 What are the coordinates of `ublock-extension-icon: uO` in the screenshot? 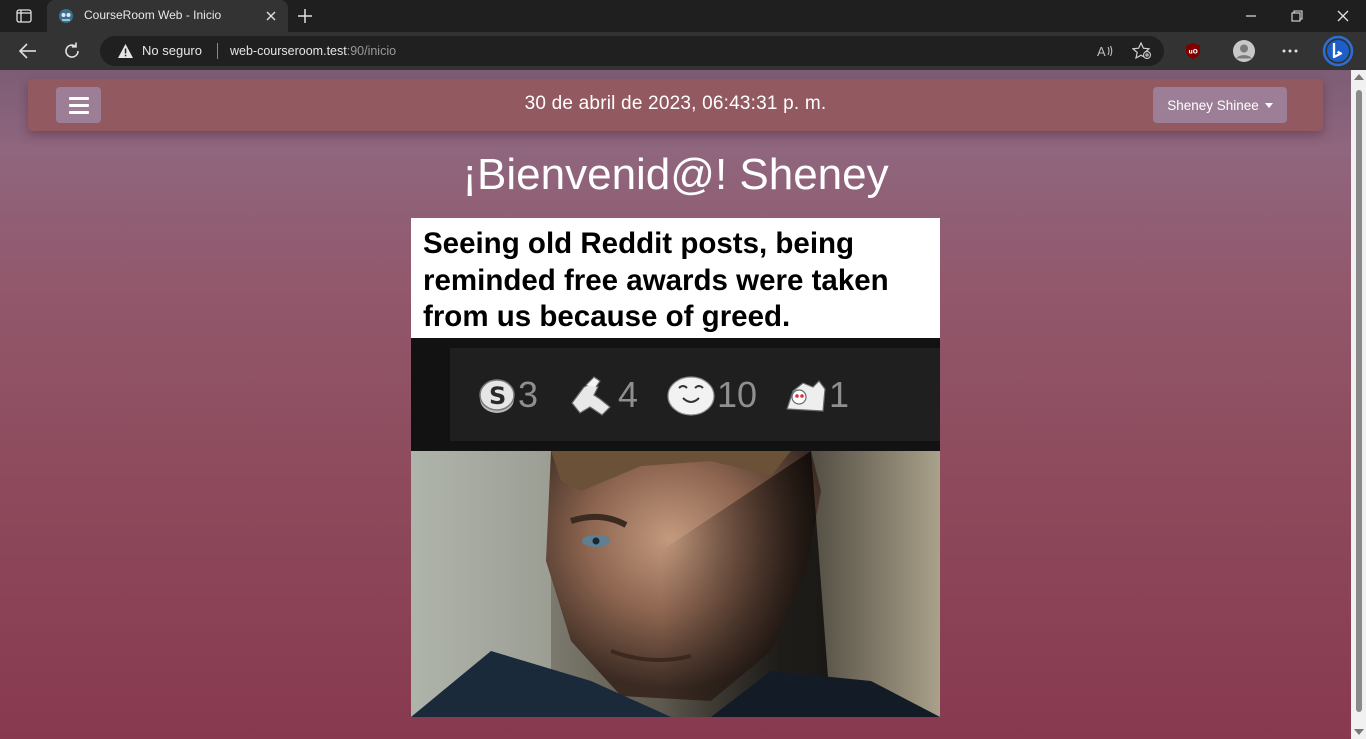 It's located at (1193, 51).